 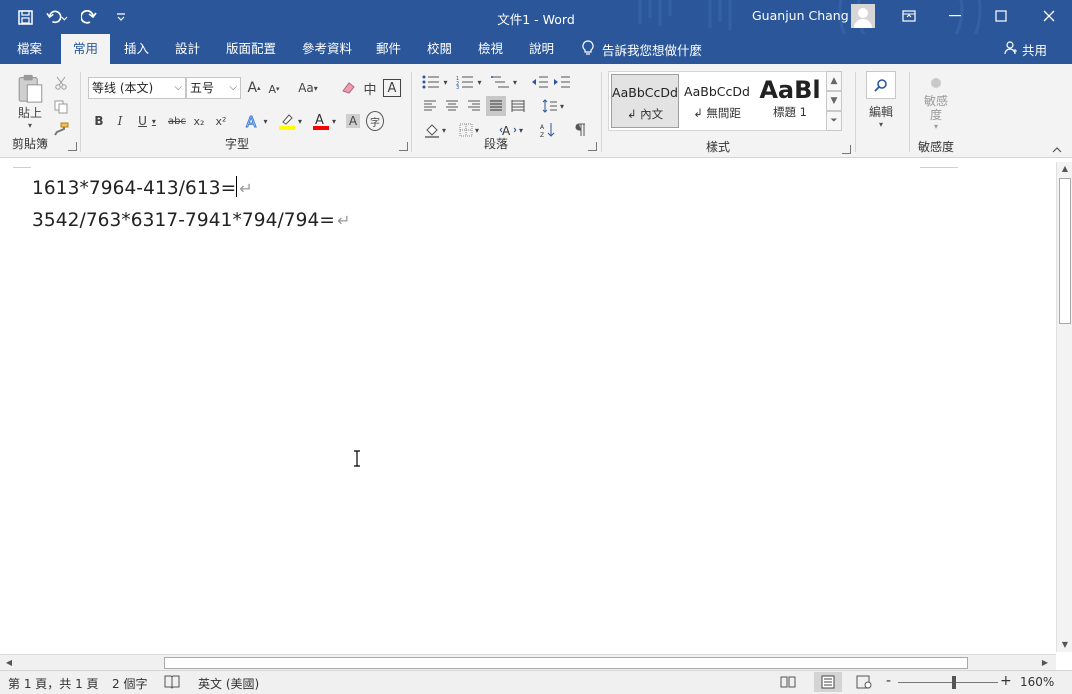 What do you see at coordinates (499, 82) in the screenshot?
I see `multilevel-list-icon` at bounding box center [499, 82].